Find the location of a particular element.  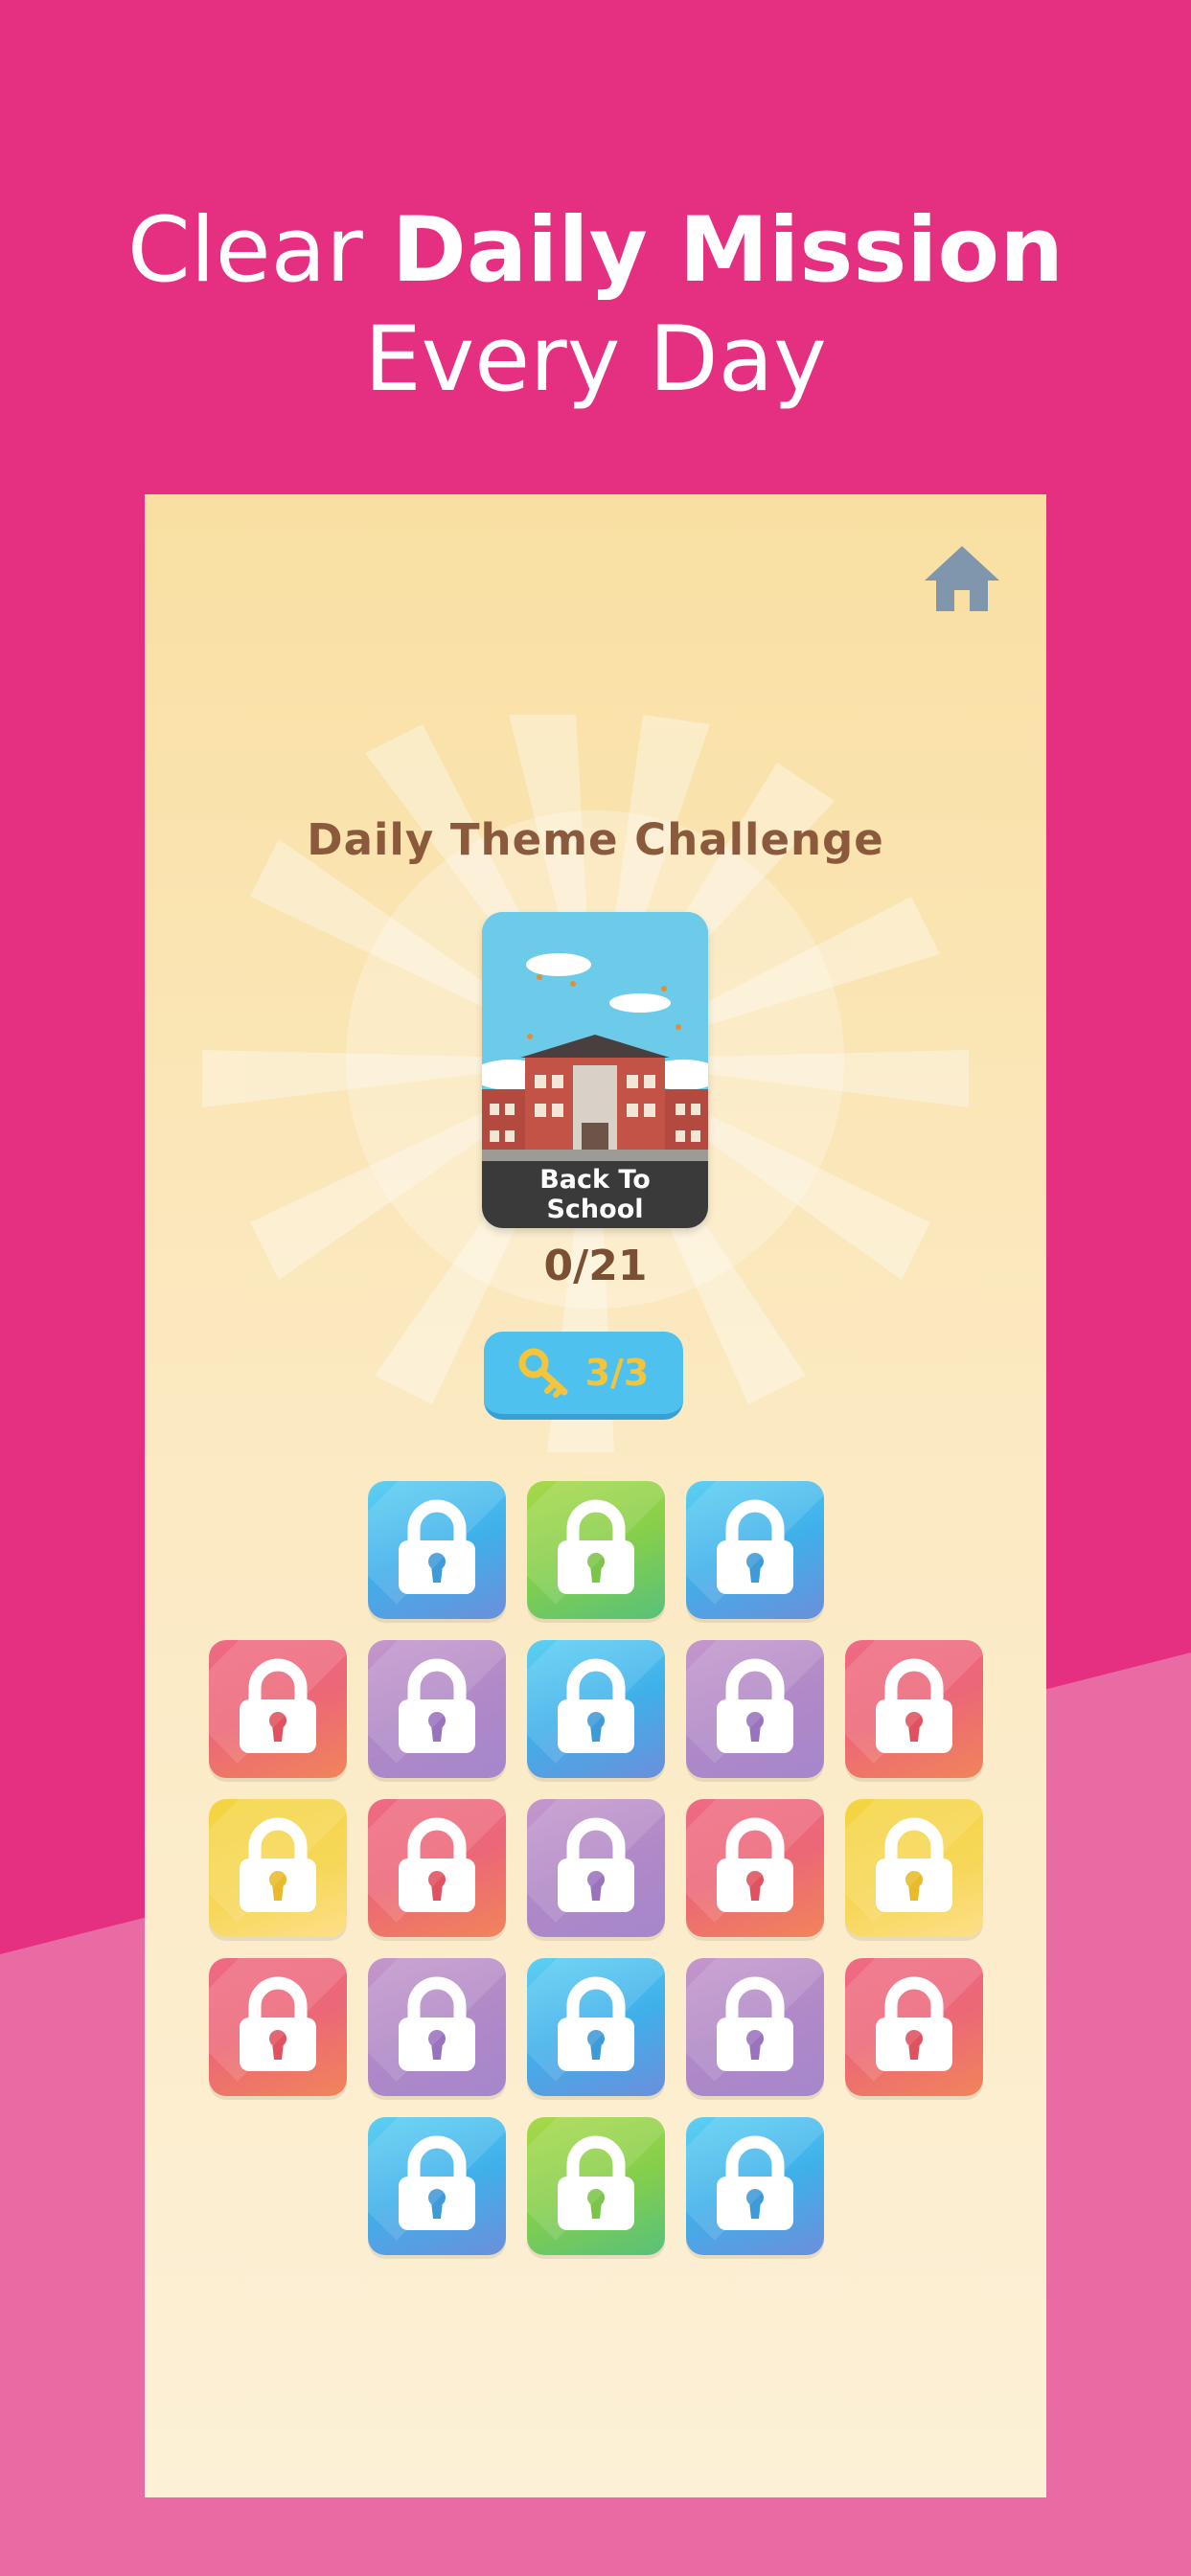

headline-line-1: Clear Daily Mission is located at coordinates (595, 251).